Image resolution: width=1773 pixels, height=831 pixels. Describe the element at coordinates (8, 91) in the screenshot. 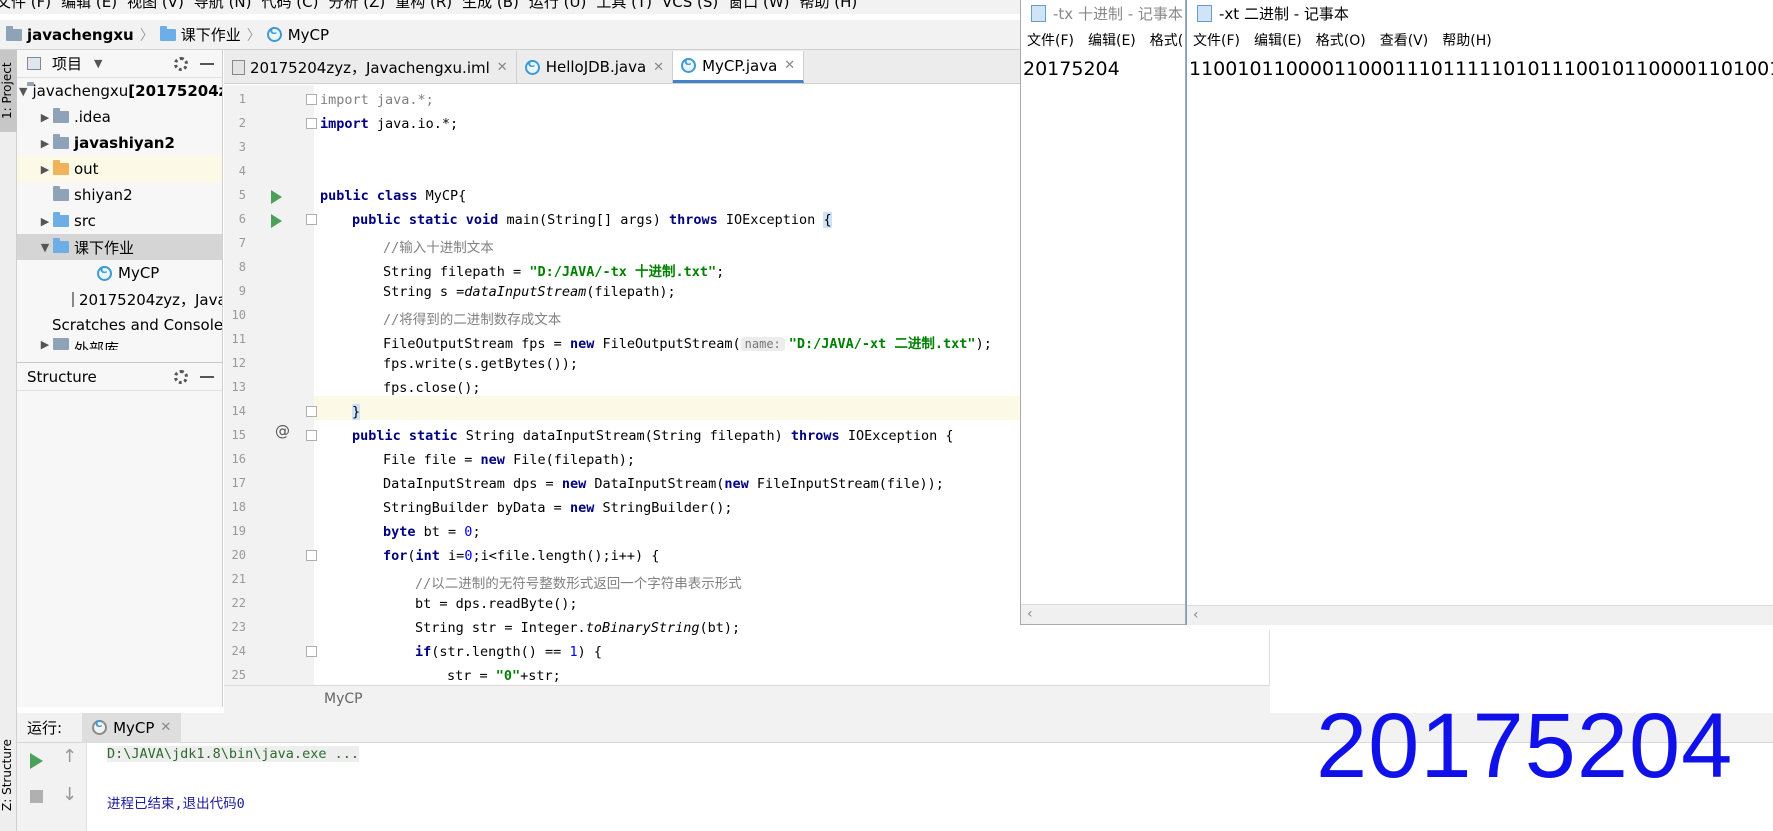

I see `project-tool-tab: 1: Project` at that location.